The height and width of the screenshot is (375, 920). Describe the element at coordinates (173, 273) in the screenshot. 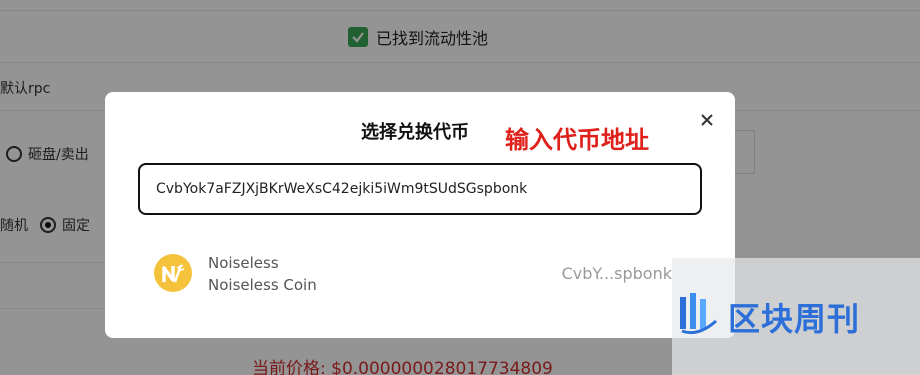

I see `noiseless-token-icon` at that location.